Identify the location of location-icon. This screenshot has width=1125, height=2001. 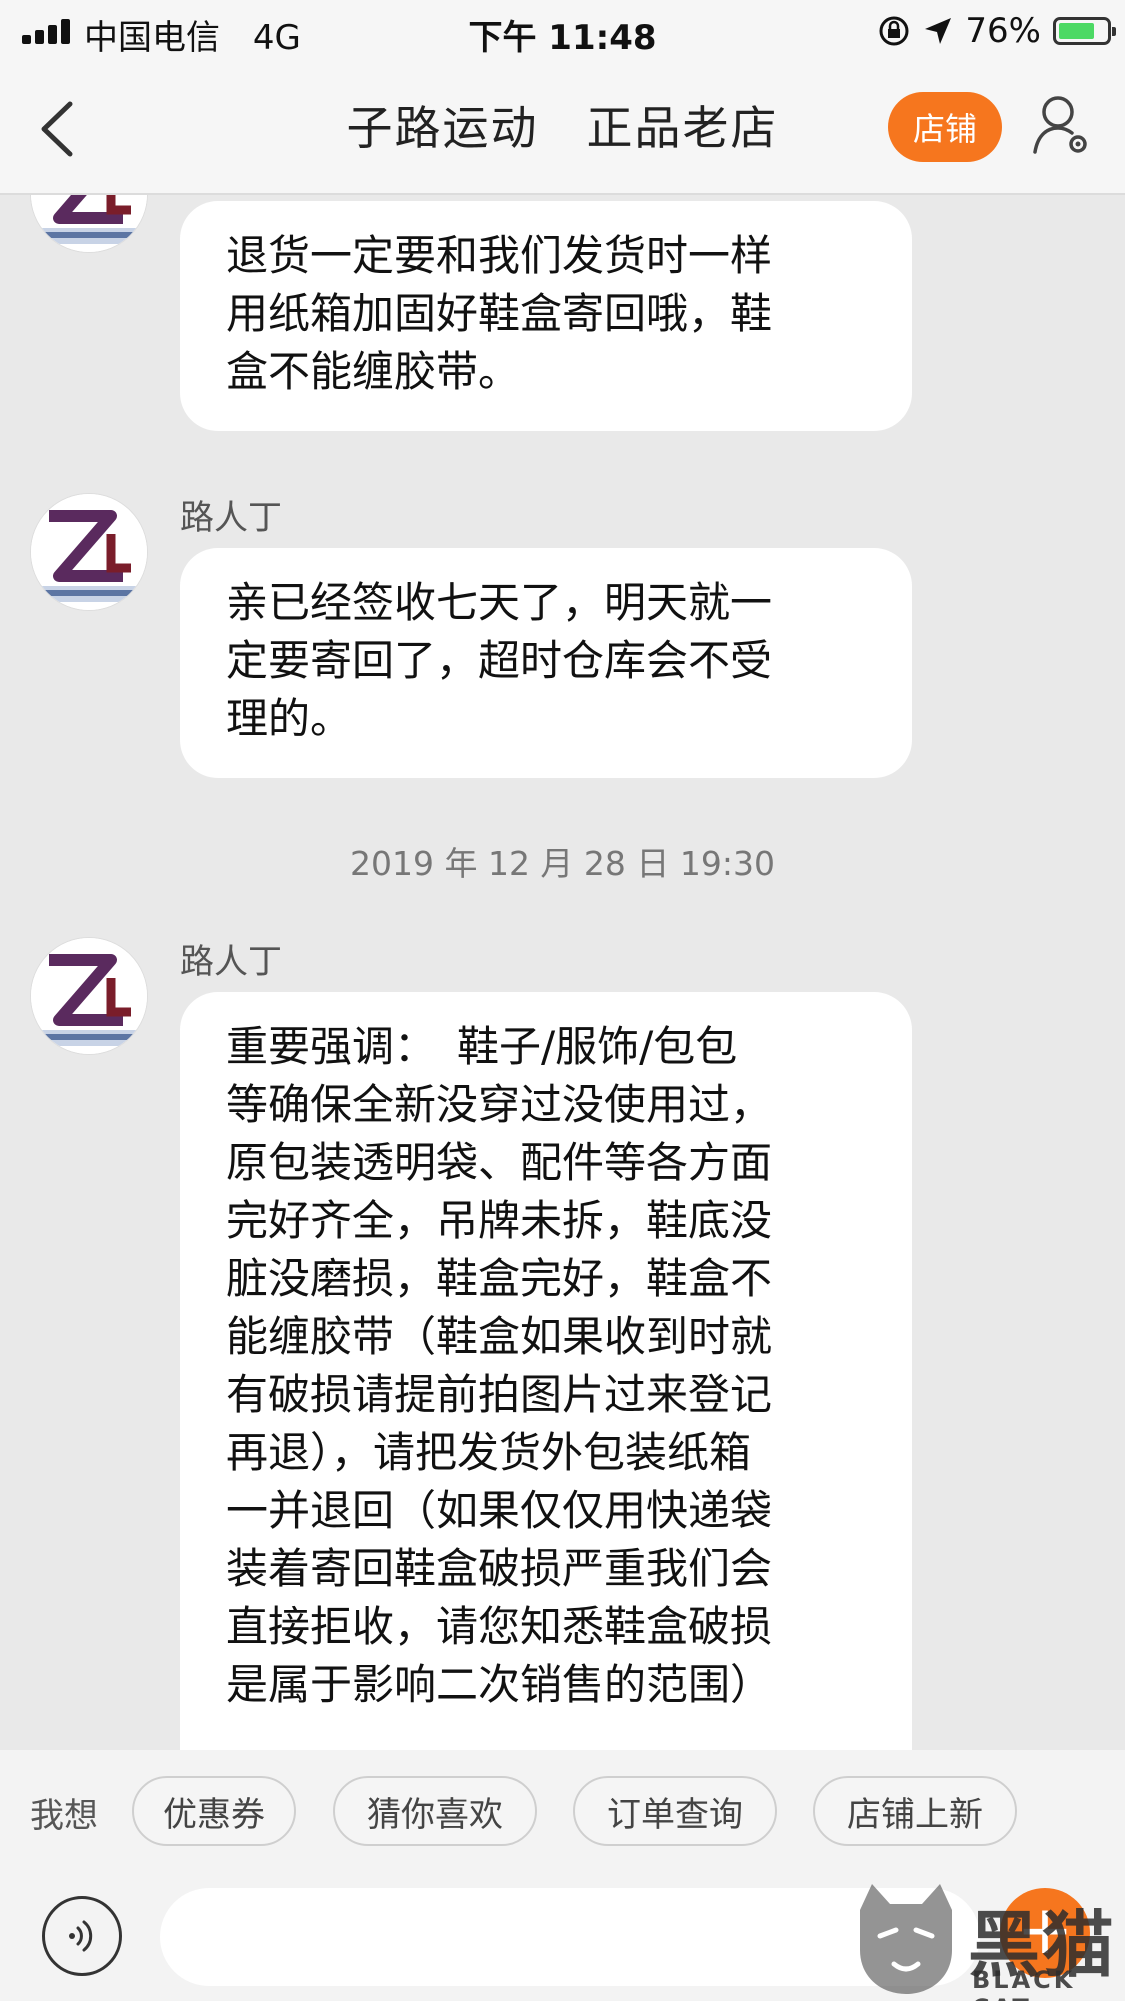
(938, 31).